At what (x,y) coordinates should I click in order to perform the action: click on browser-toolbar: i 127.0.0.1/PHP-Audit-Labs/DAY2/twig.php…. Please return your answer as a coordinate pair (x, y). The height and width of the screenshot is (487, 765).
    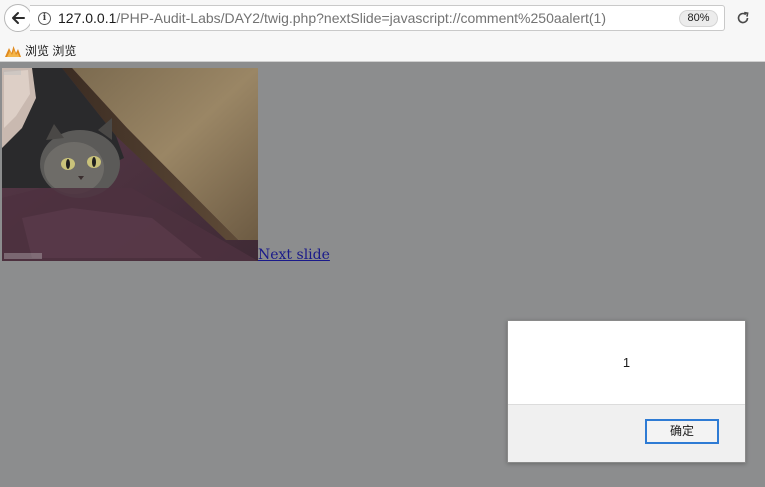
    Looking at the image, I should click on (382, 19).